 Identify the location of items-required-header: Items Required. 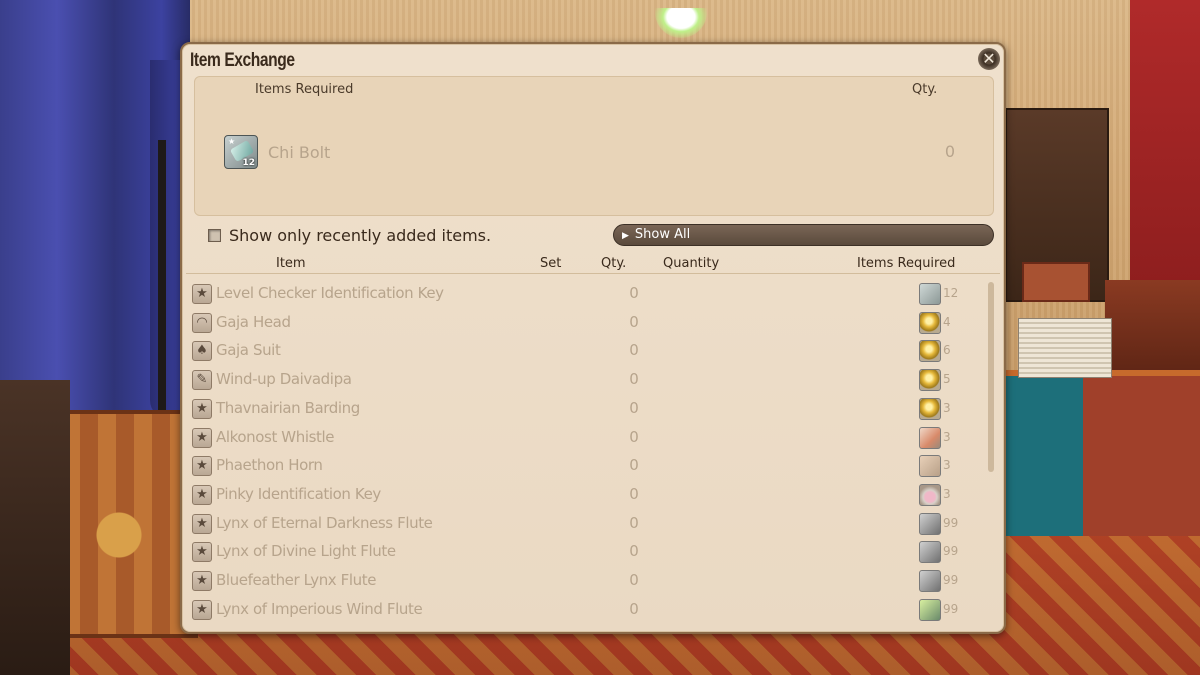
(304, 89).